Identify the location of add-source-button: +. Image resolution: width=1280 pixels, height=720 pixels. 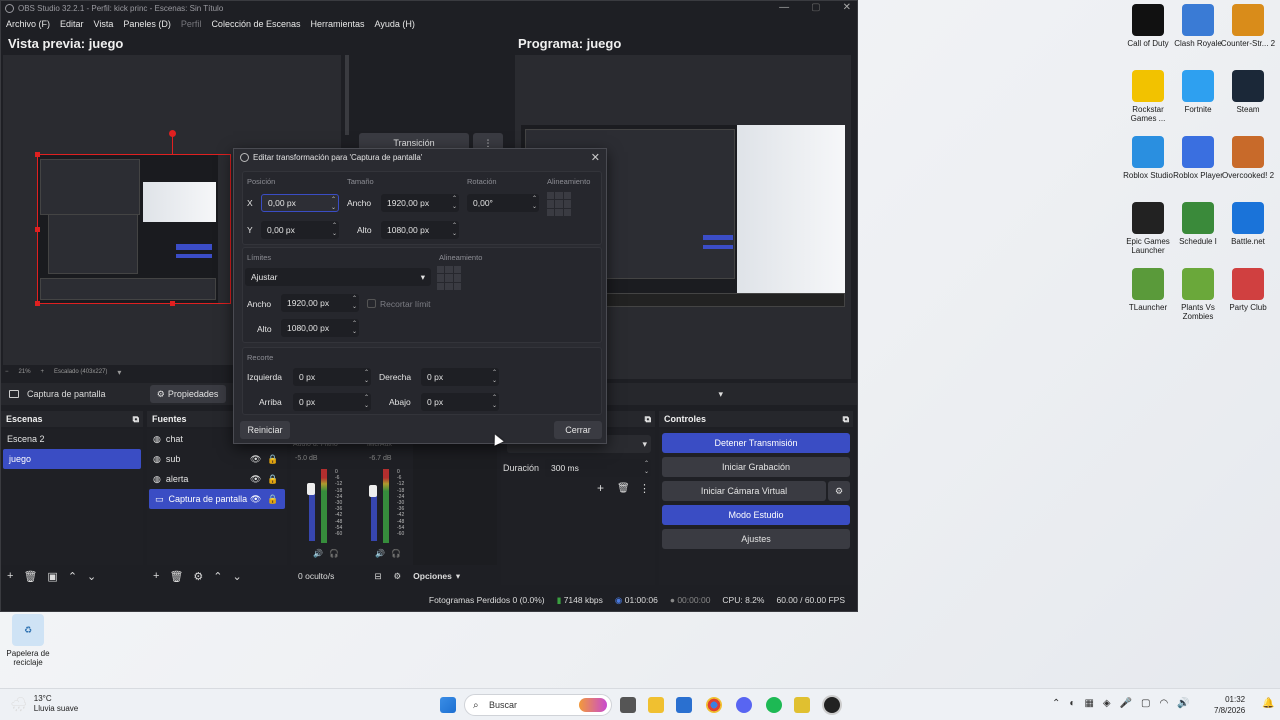
(156, 576).